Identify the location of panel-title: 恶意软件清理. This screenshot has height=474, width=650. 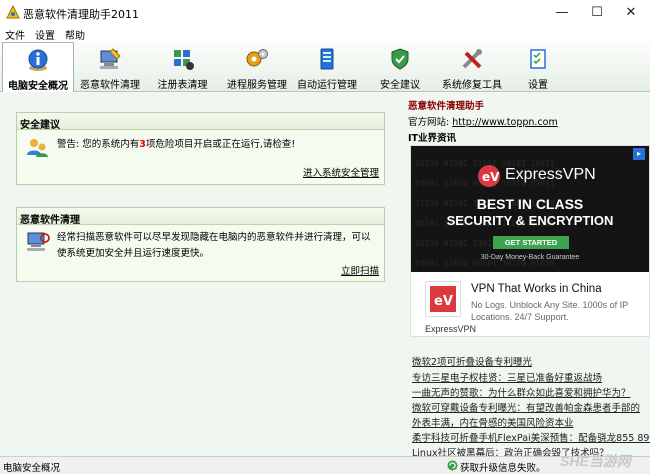
(200, 217).